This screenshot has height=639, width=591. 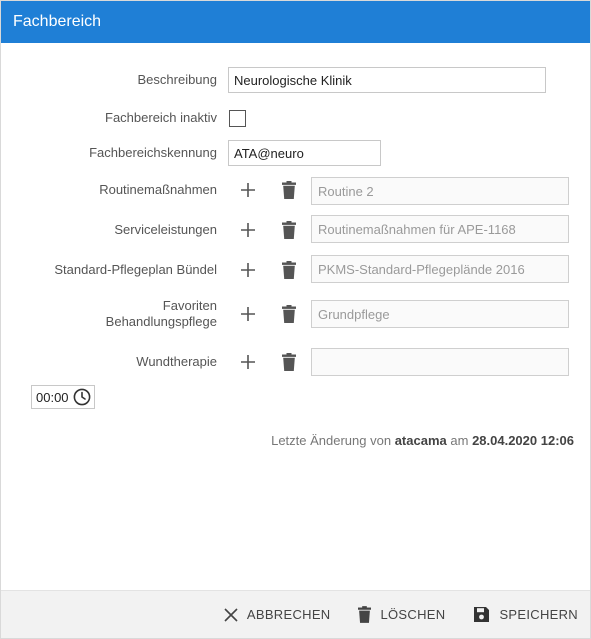 I want to click on favoriten-label: Favoriten Behandlungspflege, so click(x=127, y=314).